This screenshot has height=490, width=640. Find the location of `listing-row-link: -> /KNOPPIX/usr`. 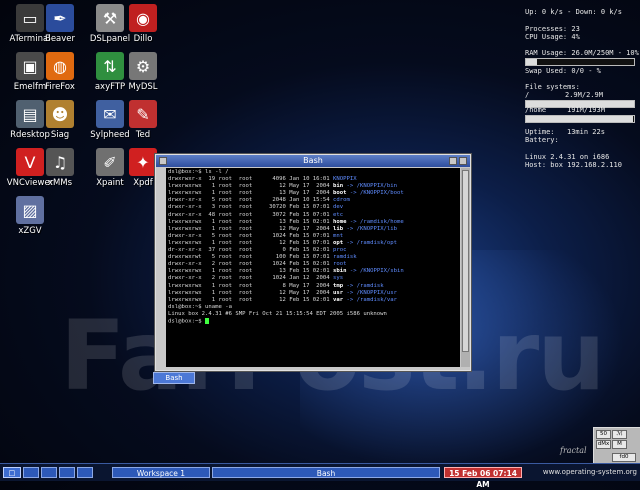

listing-row-link: -> /KNOPPIX/usr is located at coordinates (372, 292).